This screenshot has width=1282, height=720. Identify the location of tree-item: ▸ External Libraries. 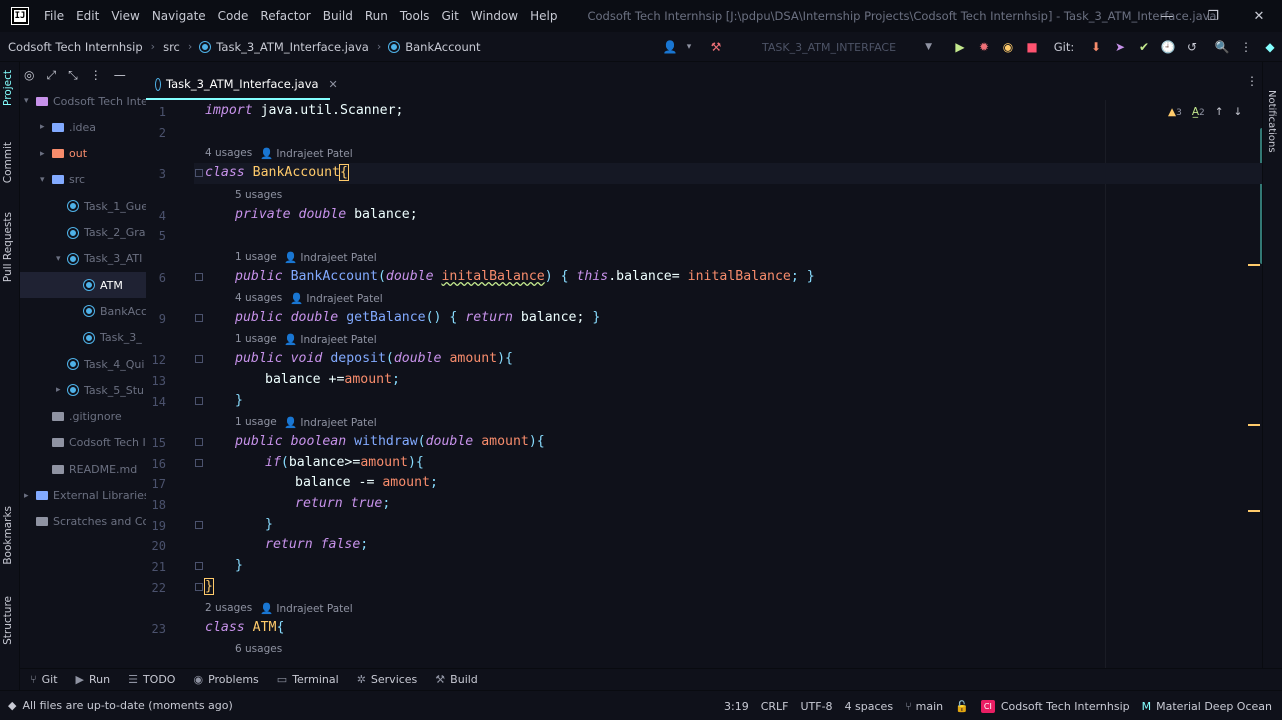
(83, 496).